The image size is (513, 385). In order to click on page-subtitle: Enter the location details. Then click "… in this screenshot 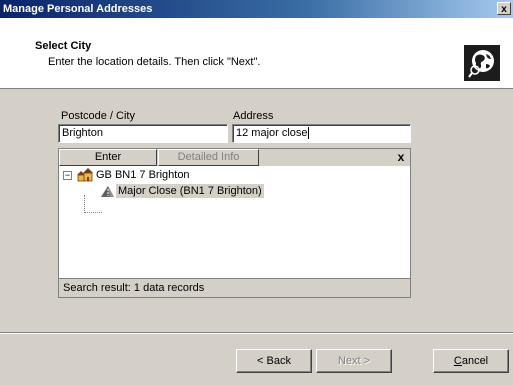, I will do `click(154, 62)`.